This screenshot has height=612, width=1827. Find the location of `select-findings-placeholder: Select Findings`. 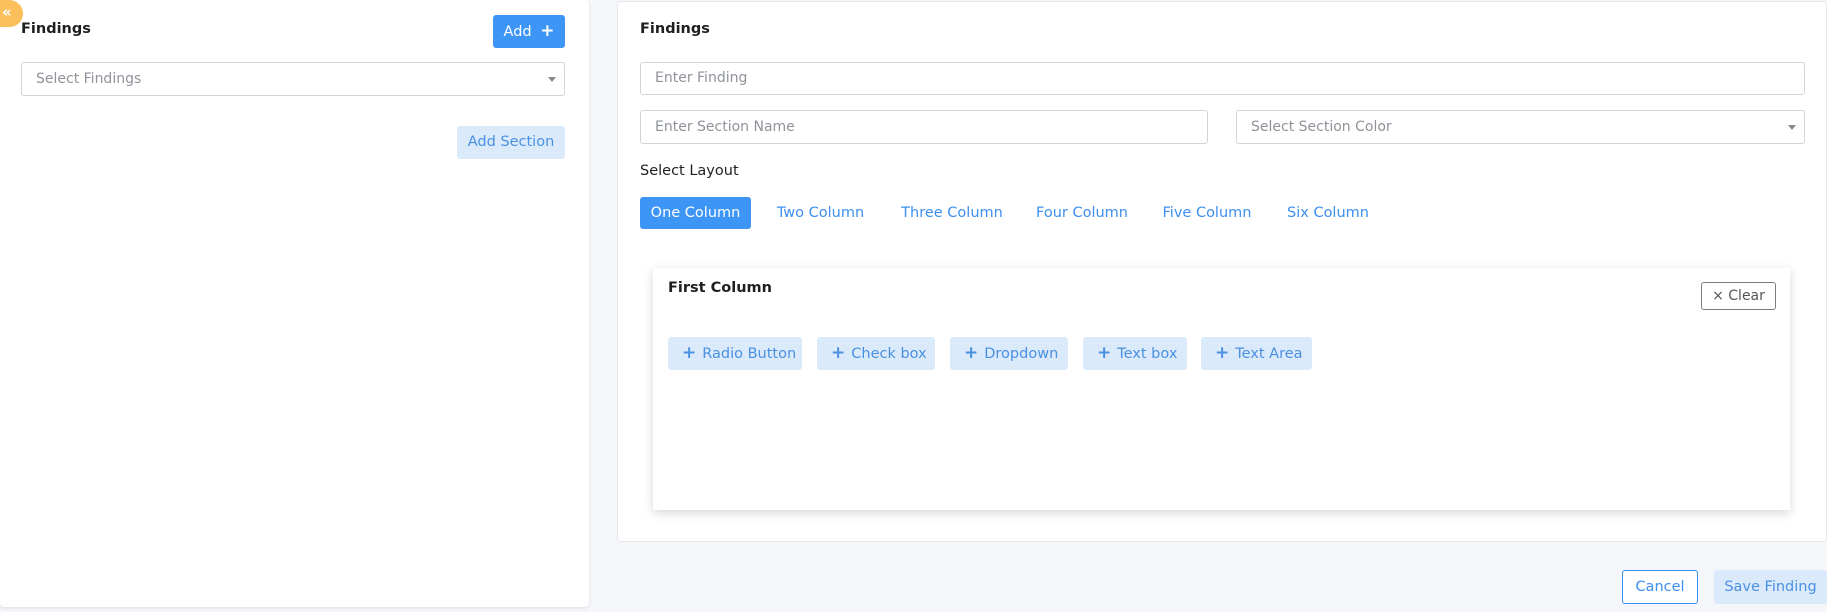

select-findings-placeholder: Select Findings is located at coordinates (89, 79).